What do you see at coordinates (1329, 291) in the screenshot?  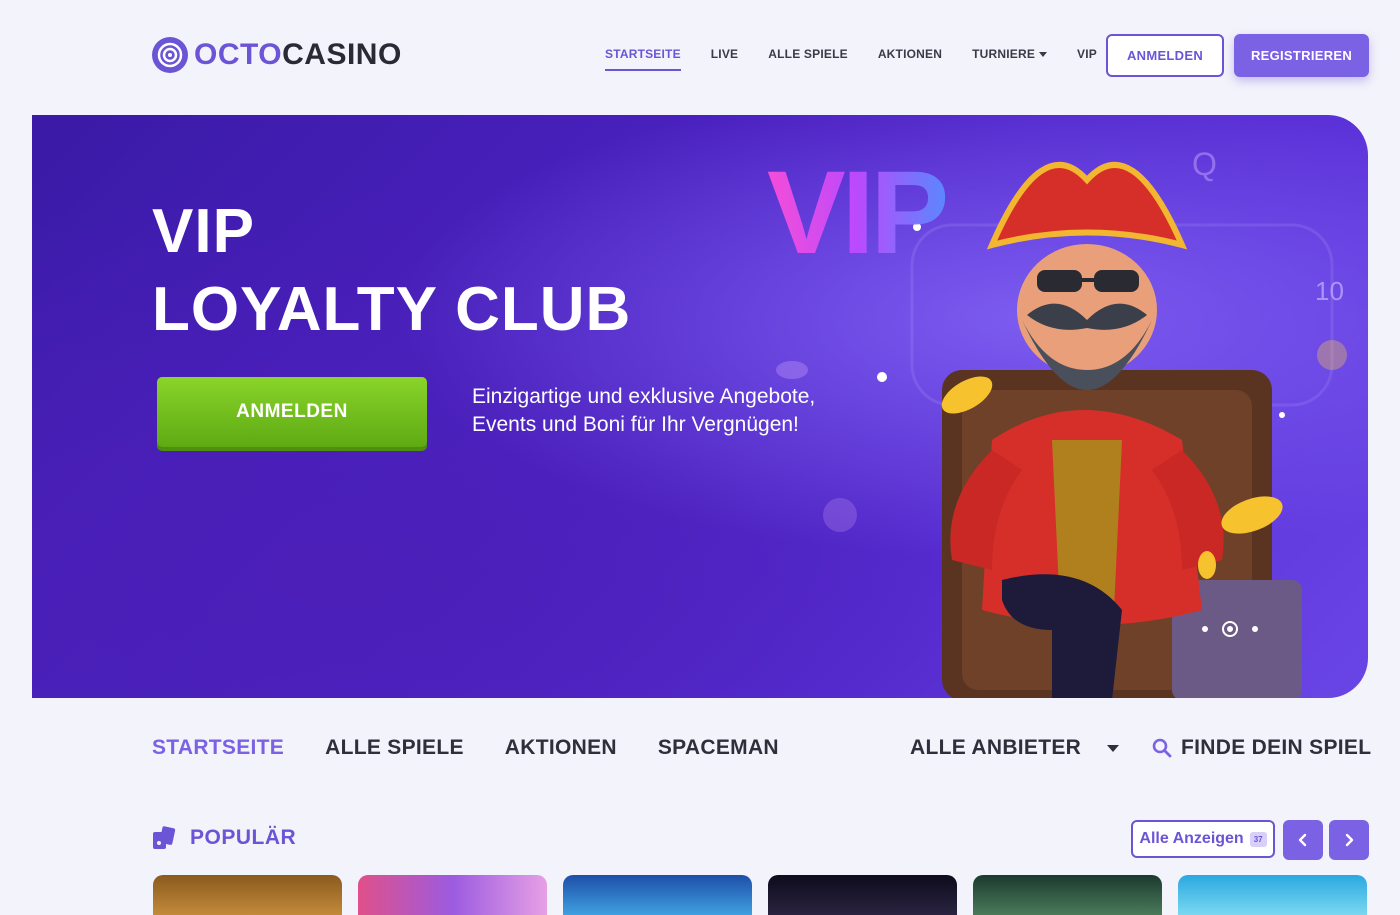 I see `svg-text: 10` at bounding box center [1329, 291].